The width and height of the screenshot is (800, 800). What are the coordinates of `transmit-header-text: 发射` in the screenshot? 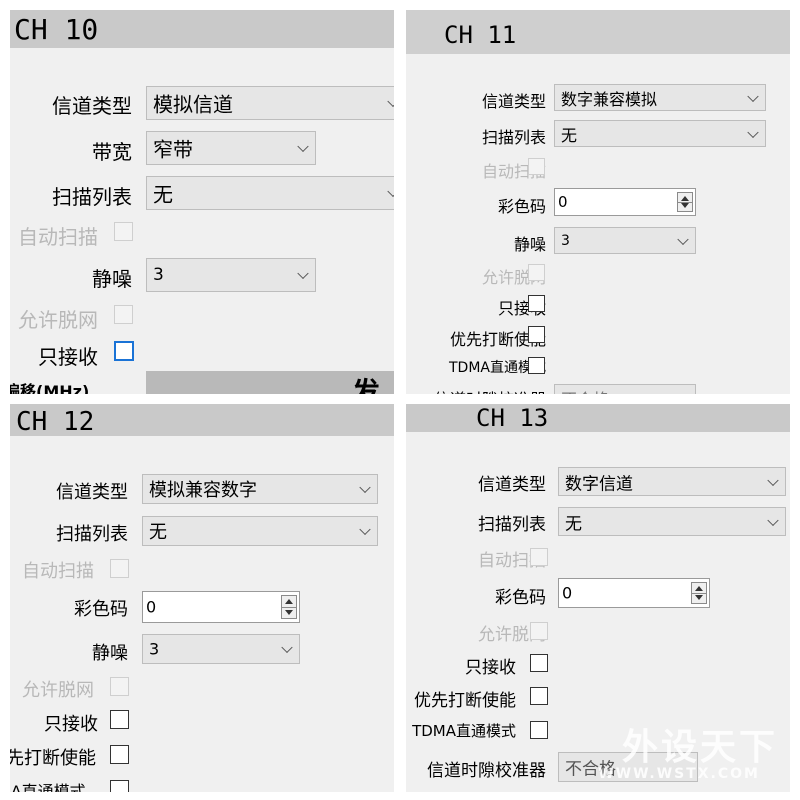 It's located at (366, 385).